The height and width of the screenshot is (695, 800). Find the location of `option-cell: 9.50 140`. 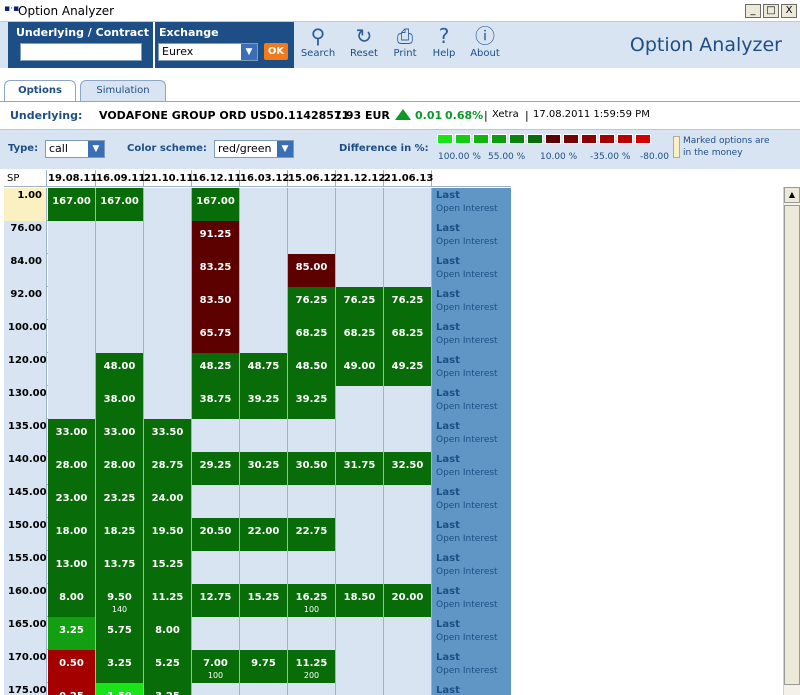

option-cell: 9.50 140 is located at coordinates (120, 600).